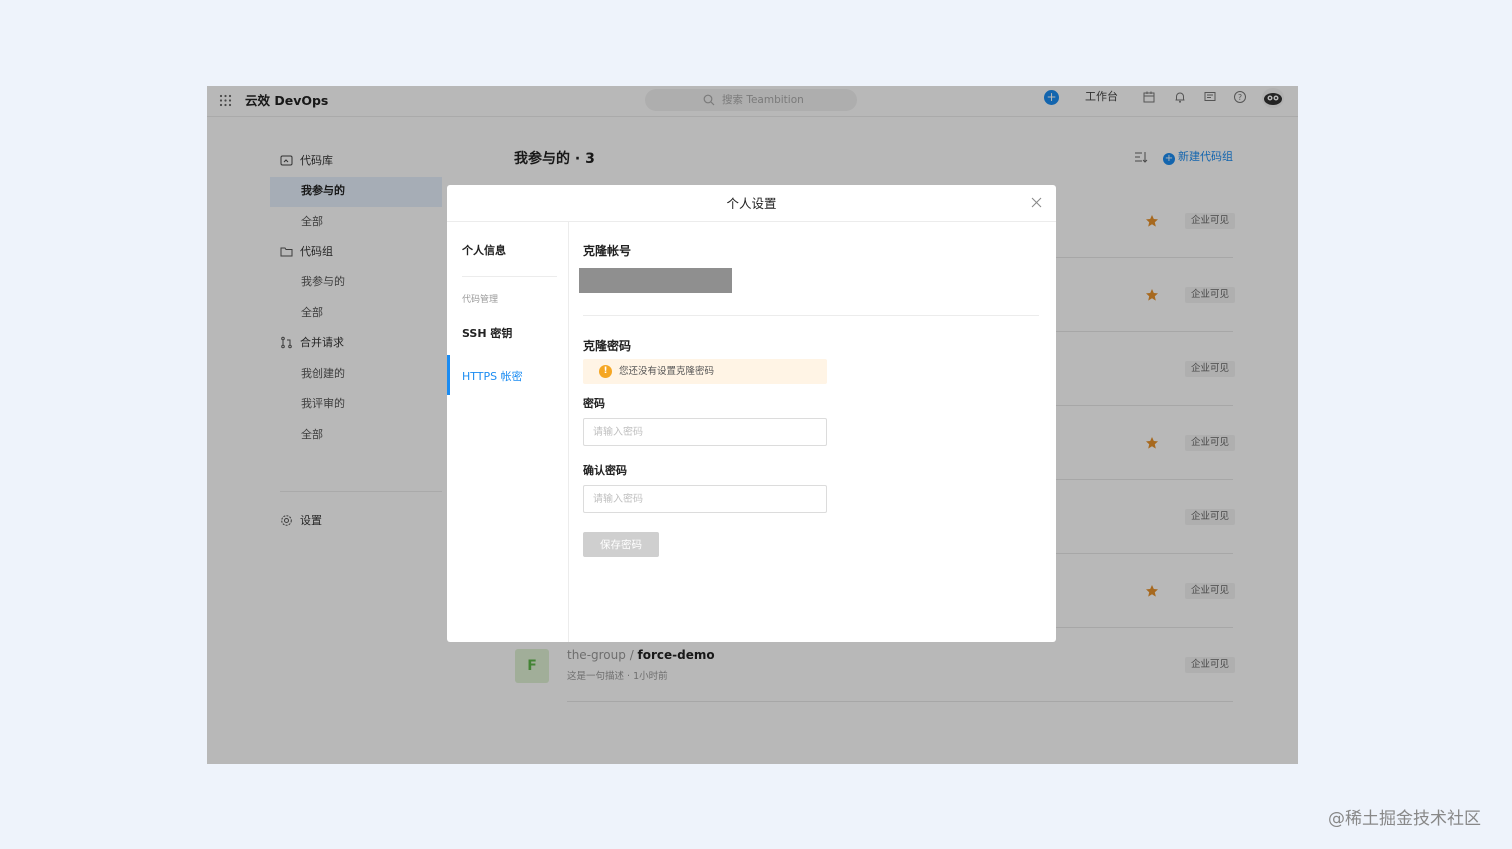 This screenshot has width=1512, height=849. I want to click on dialog-nav: 个人信息 代码管理 SSH 密钥 HTTPS 帐密, so click(508, 432).